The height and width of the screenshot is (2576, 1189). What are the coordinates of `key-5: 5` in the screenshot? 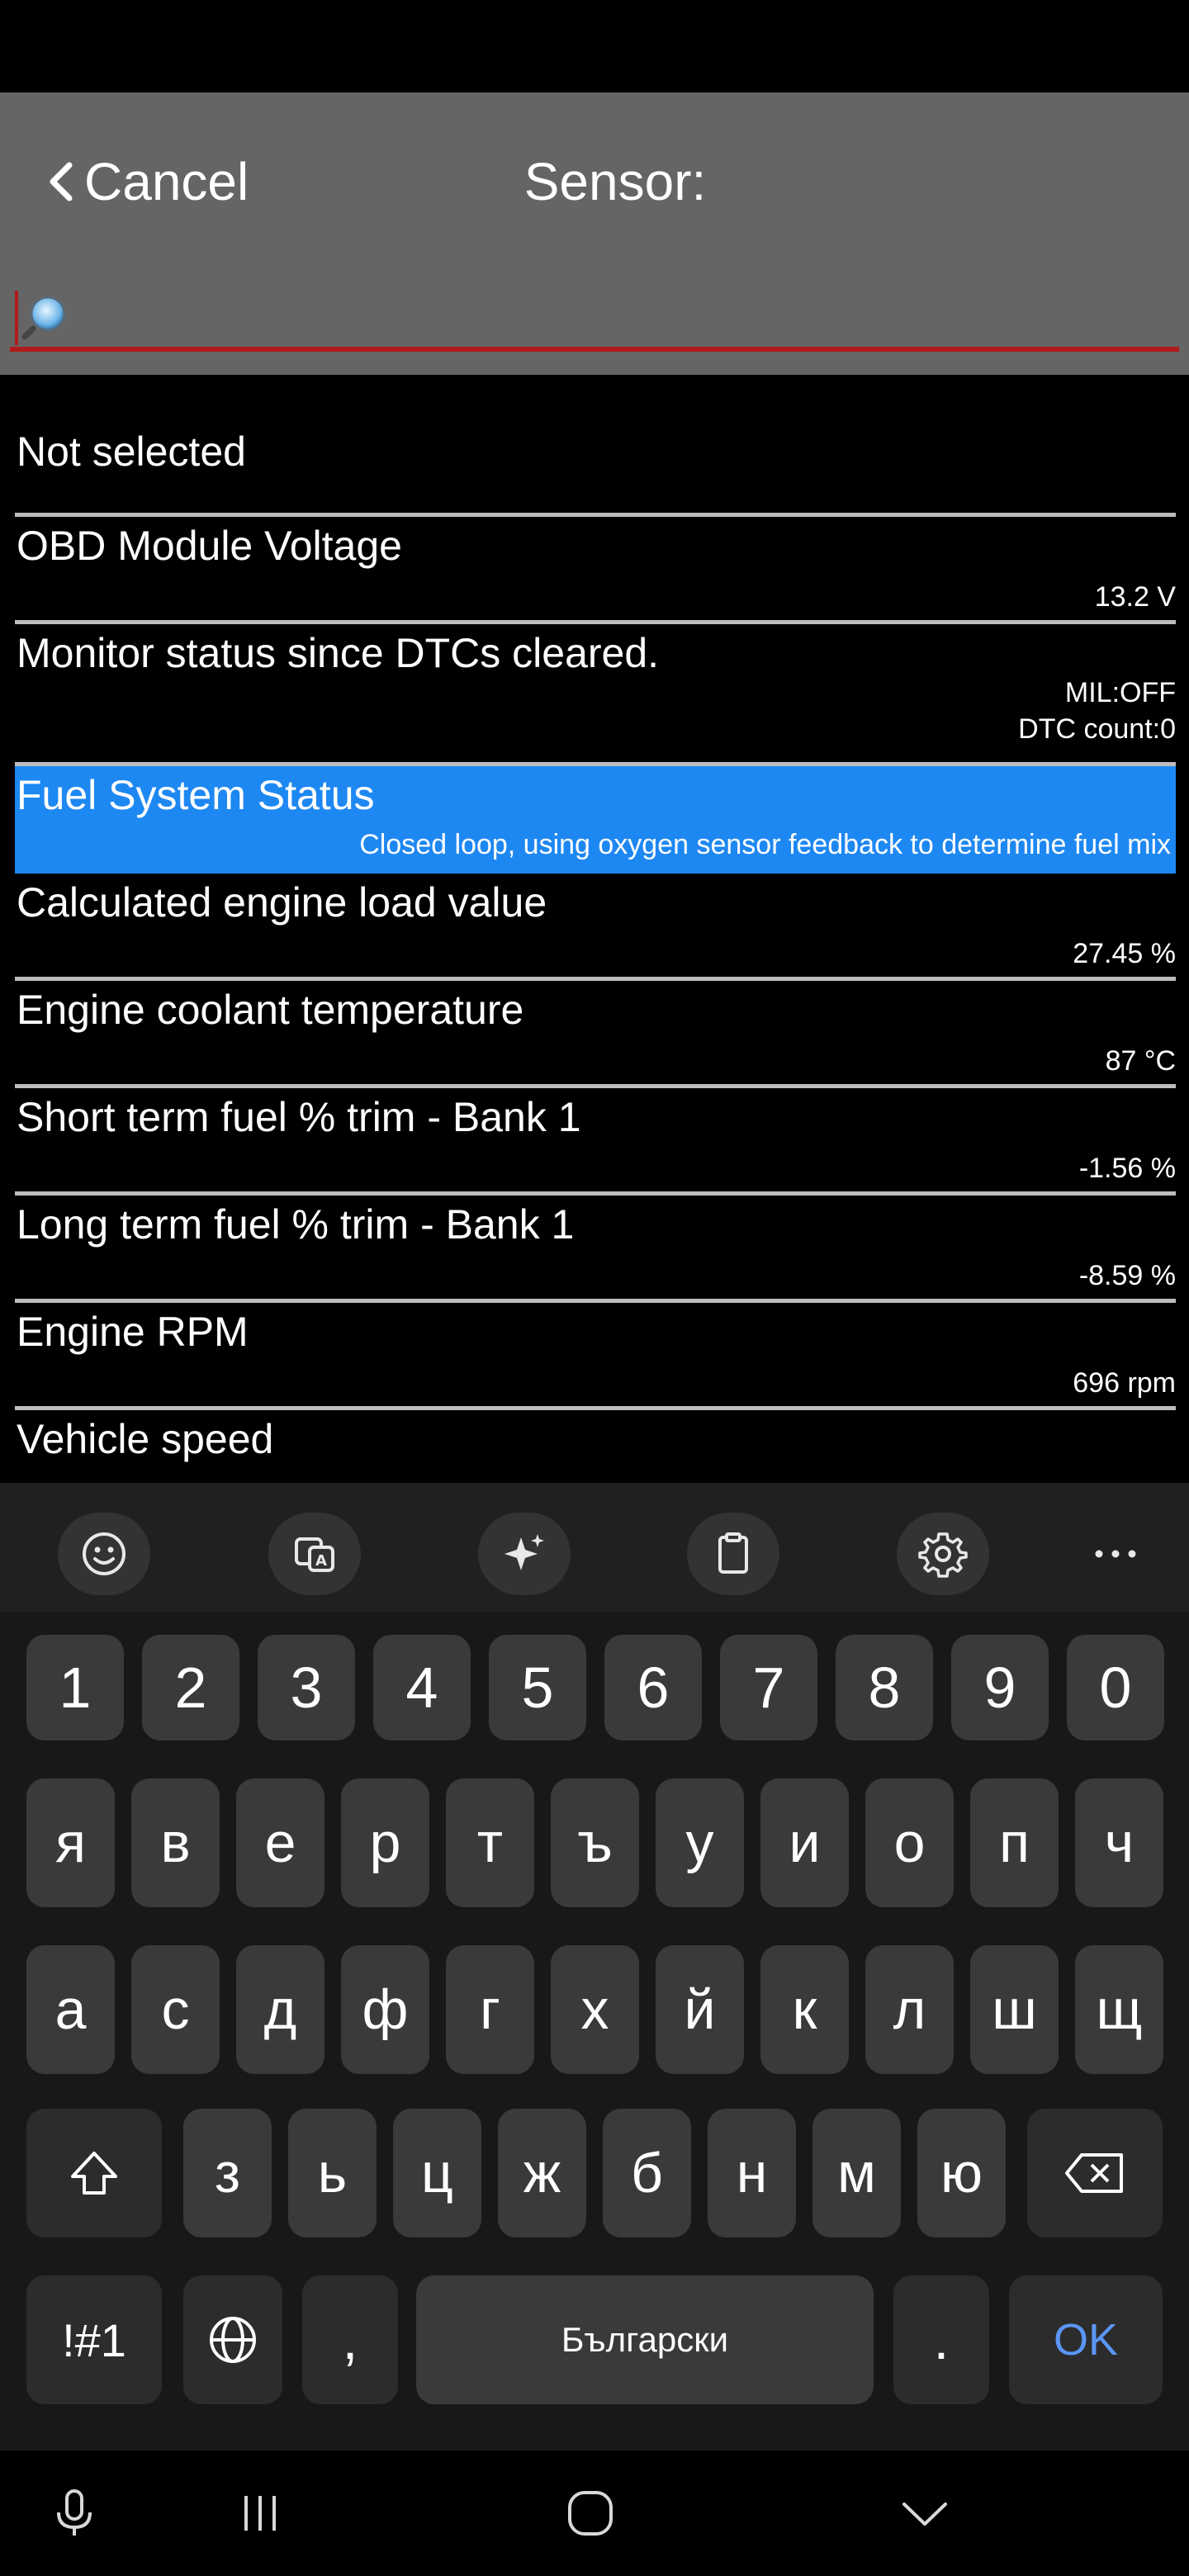 It's located at (537, 1687).